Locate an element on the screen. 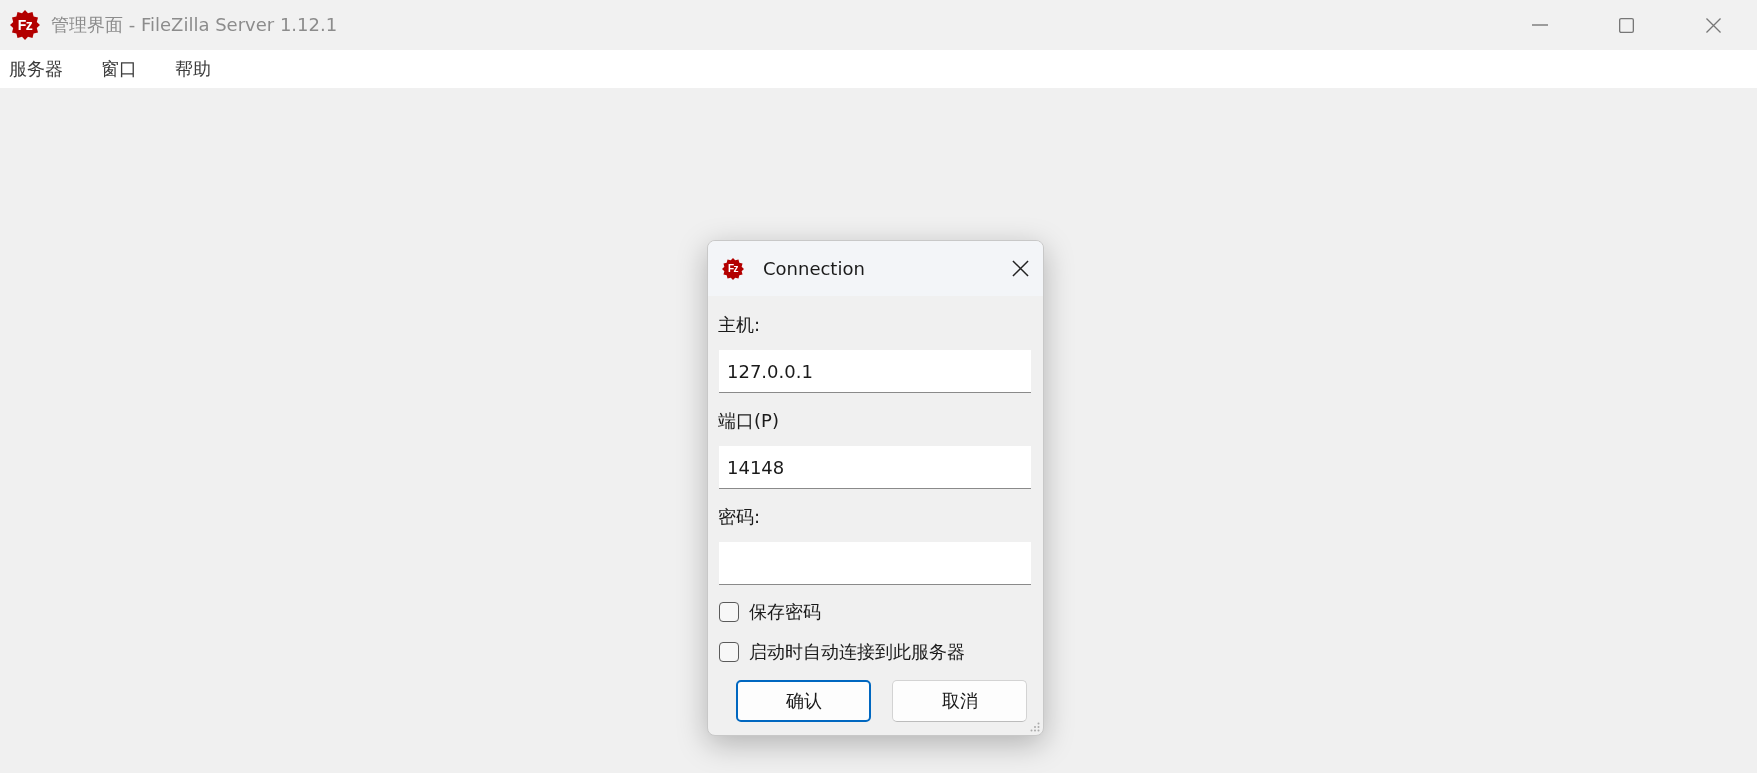 Image resolution: width=1757 pixels, height=773 pixels. checkbox-label: 保存密码 is located at coordinates (785, 612).